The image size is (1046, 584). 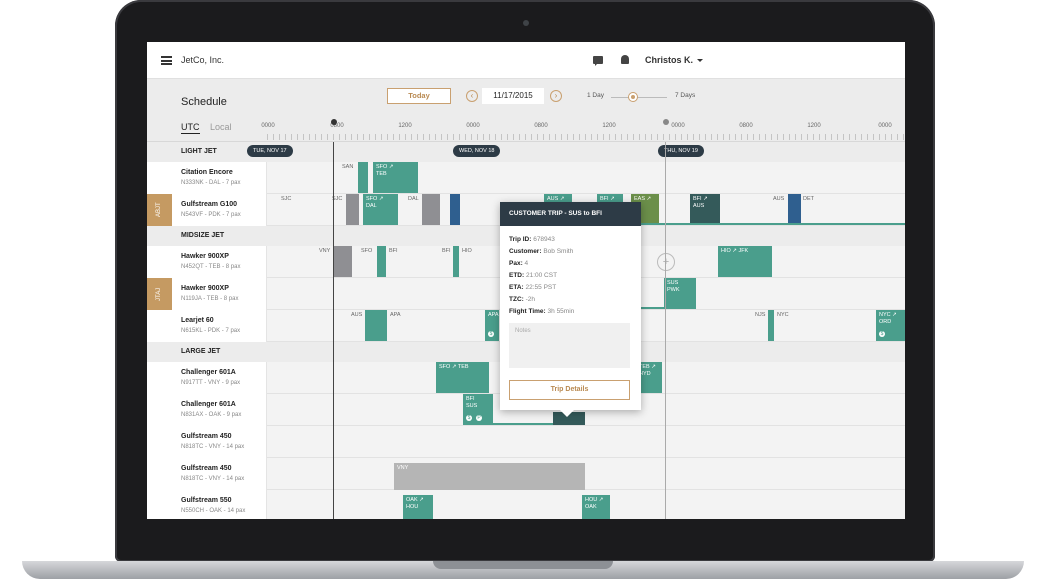 What do you see at coordinates (469, 418) in the screenshot?
I see `dollar-icon: $` at bounding box center [469, 418].